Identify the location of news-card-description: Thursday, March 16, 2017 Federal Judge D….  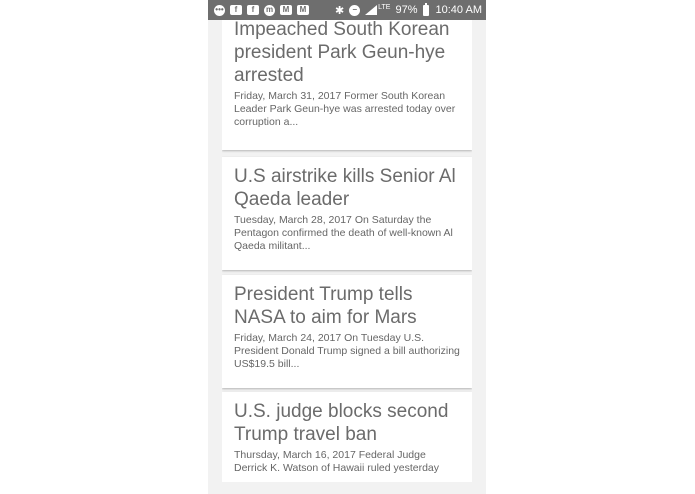
(337, 461).